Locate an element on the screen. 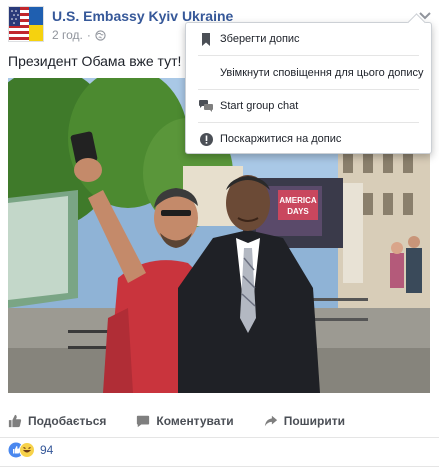  share-label: Поширити is located at coordinates (314, 421).